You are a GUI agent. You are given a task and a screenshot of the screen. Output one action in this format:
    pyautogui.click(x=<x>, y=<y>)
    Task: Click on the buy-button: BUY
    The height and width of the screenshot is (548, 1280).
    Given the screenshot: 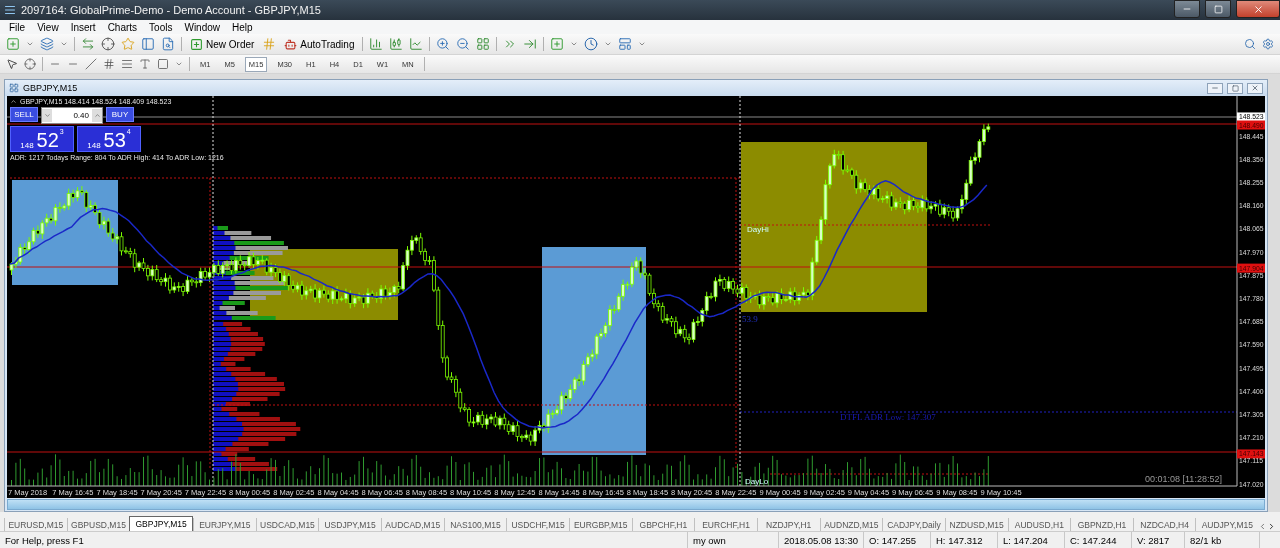 What is the action you would take?
    pyautogui.click(x=120, y=114)
    